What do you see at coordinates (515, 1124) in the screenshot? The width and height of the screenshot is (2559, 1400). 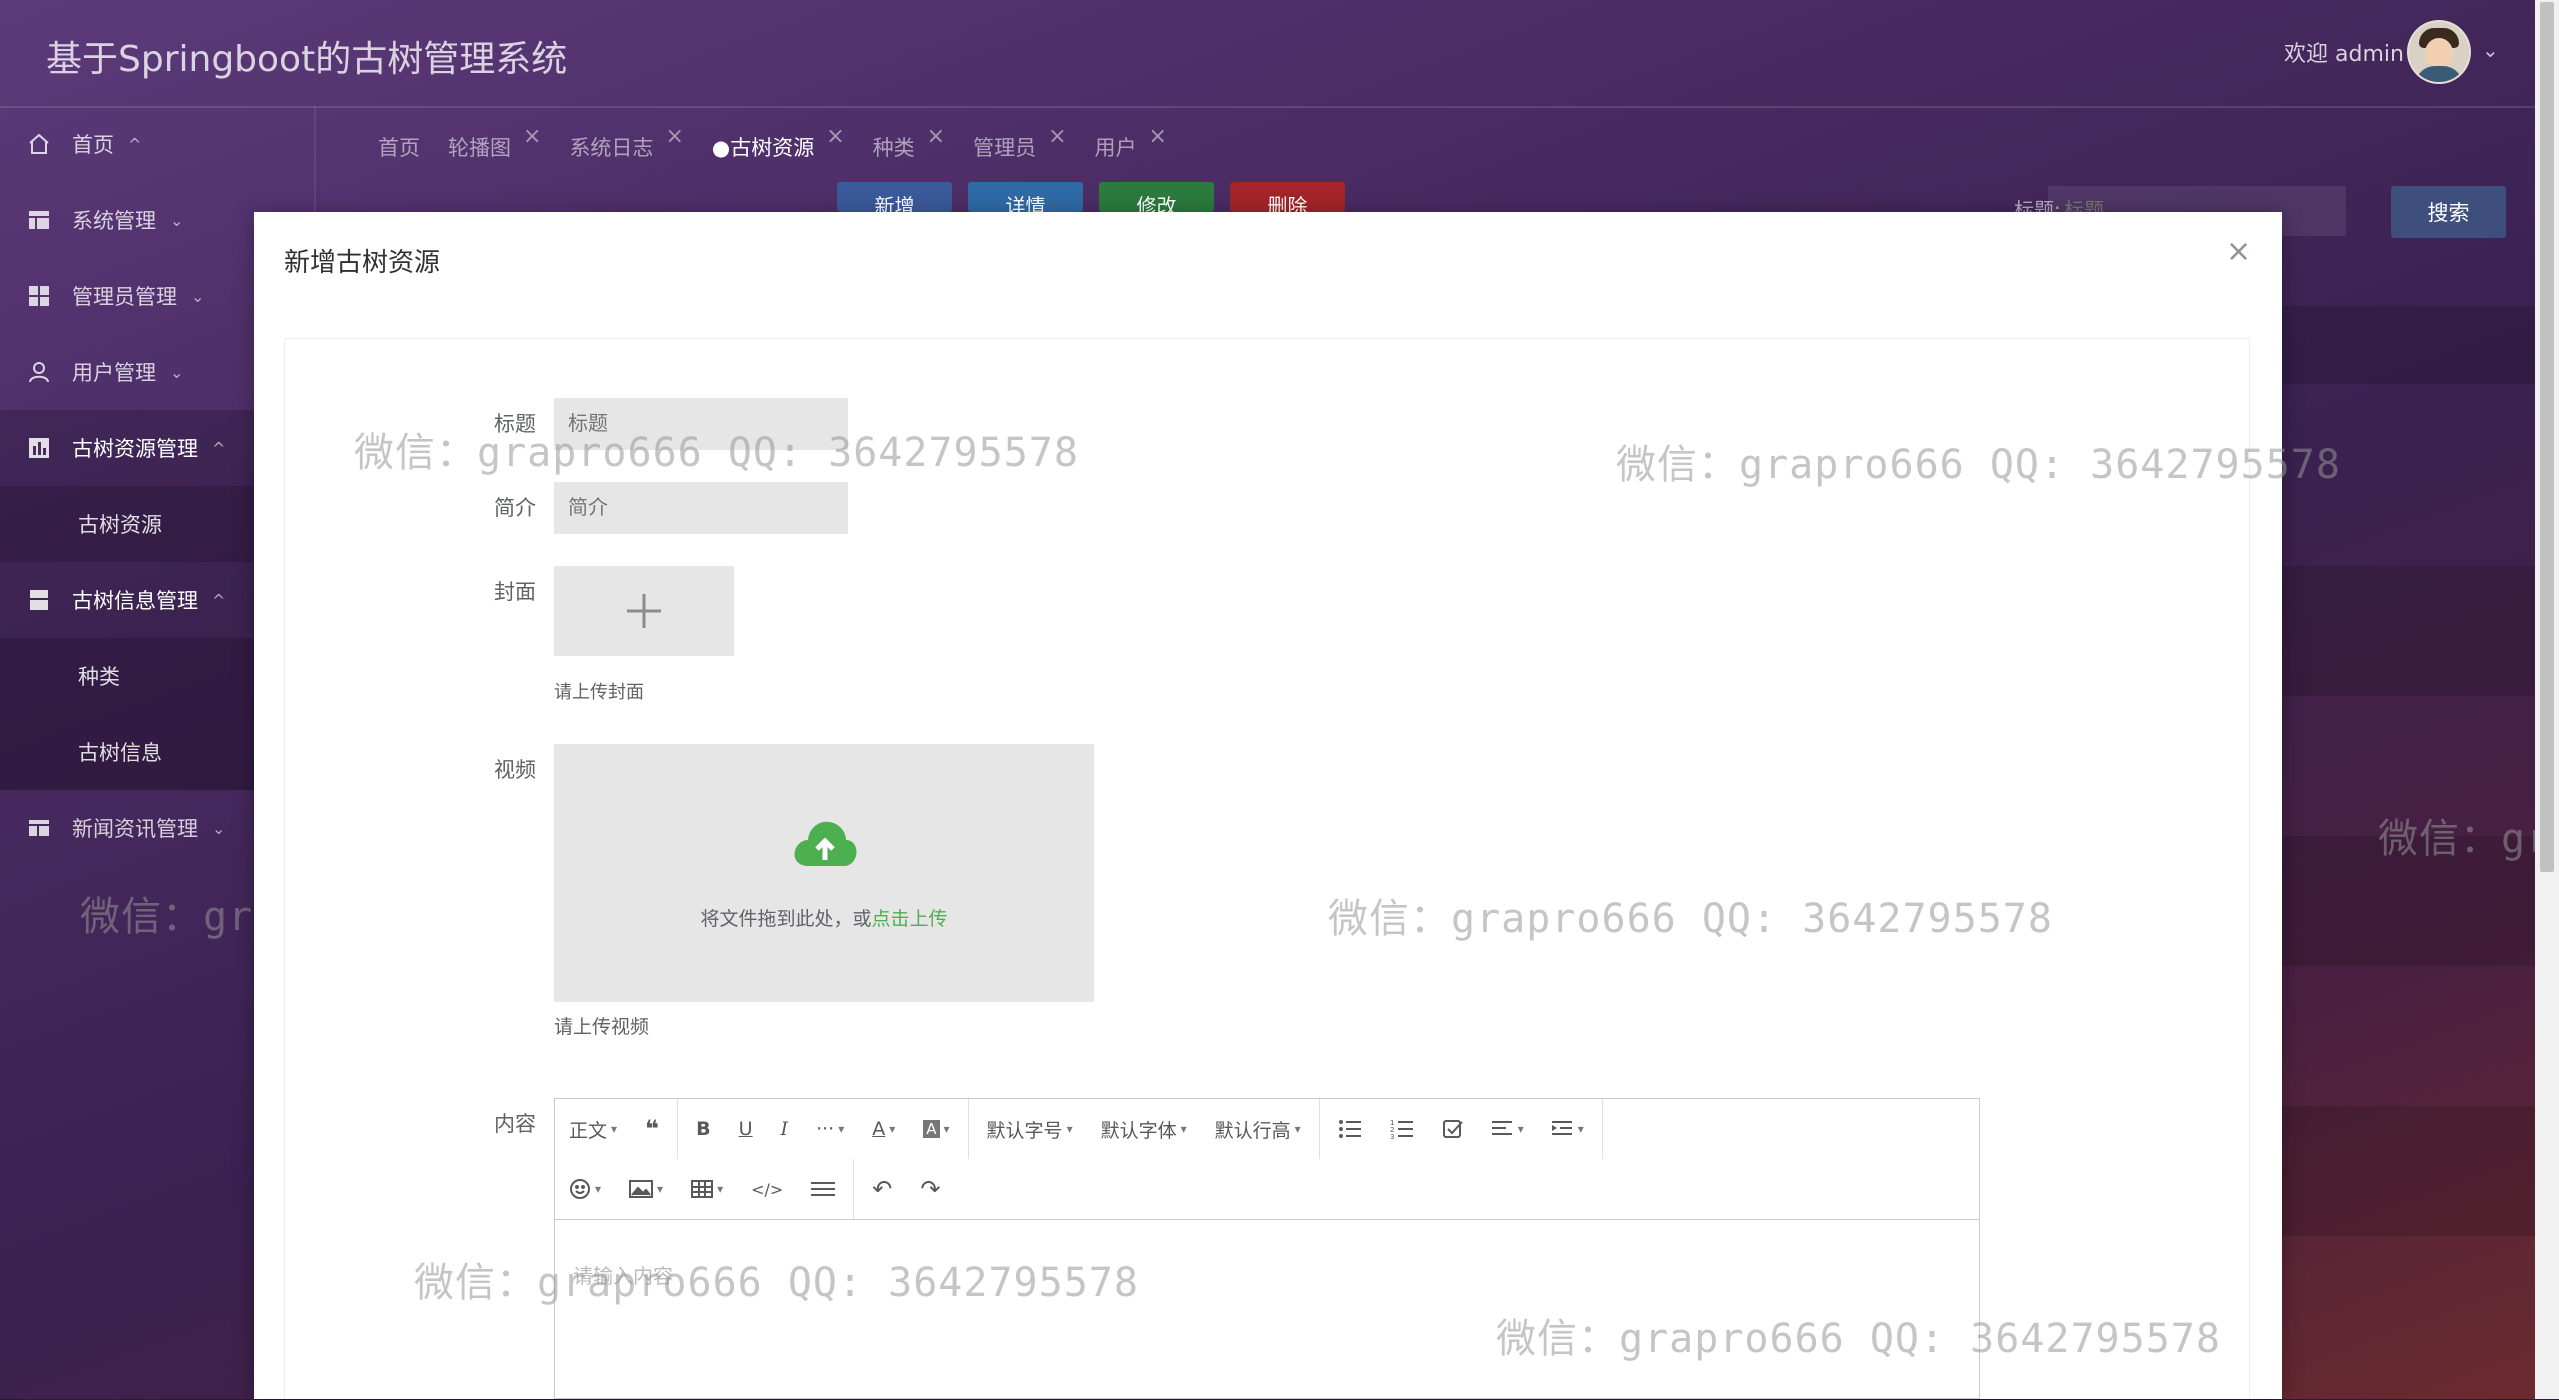 I see `content-label: 内容` at bounding box center [515, 1124].